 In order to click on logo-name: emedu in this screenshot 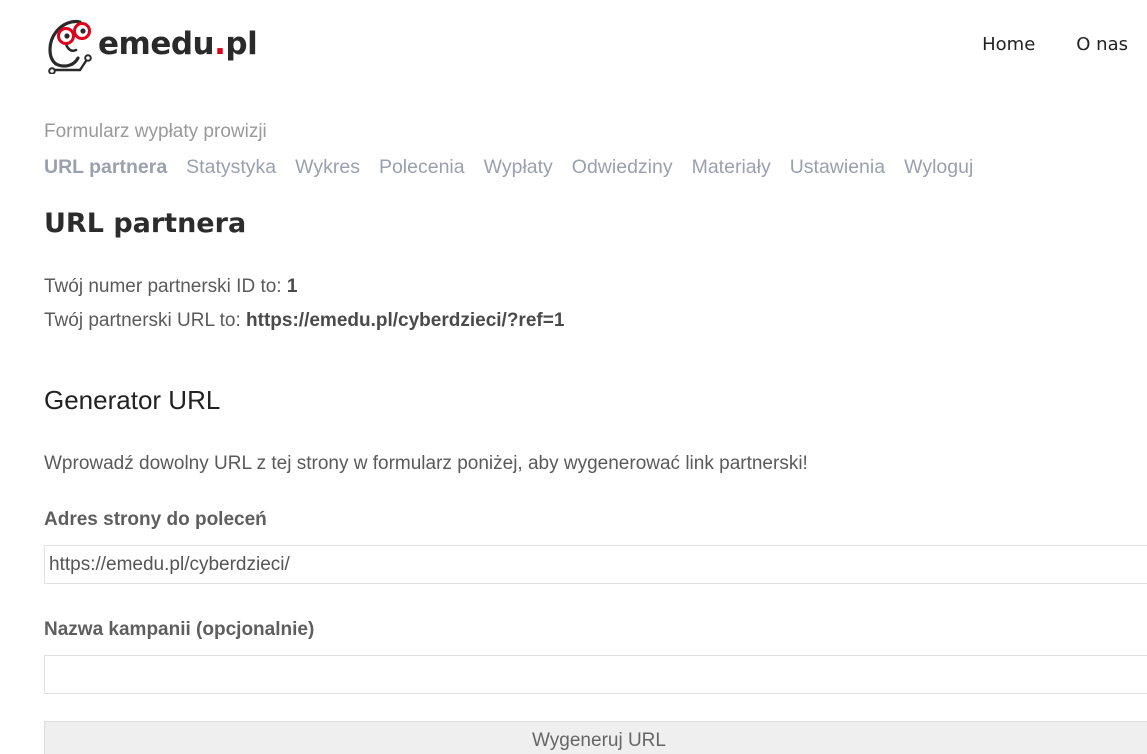, I will do `click(156, 44)`.